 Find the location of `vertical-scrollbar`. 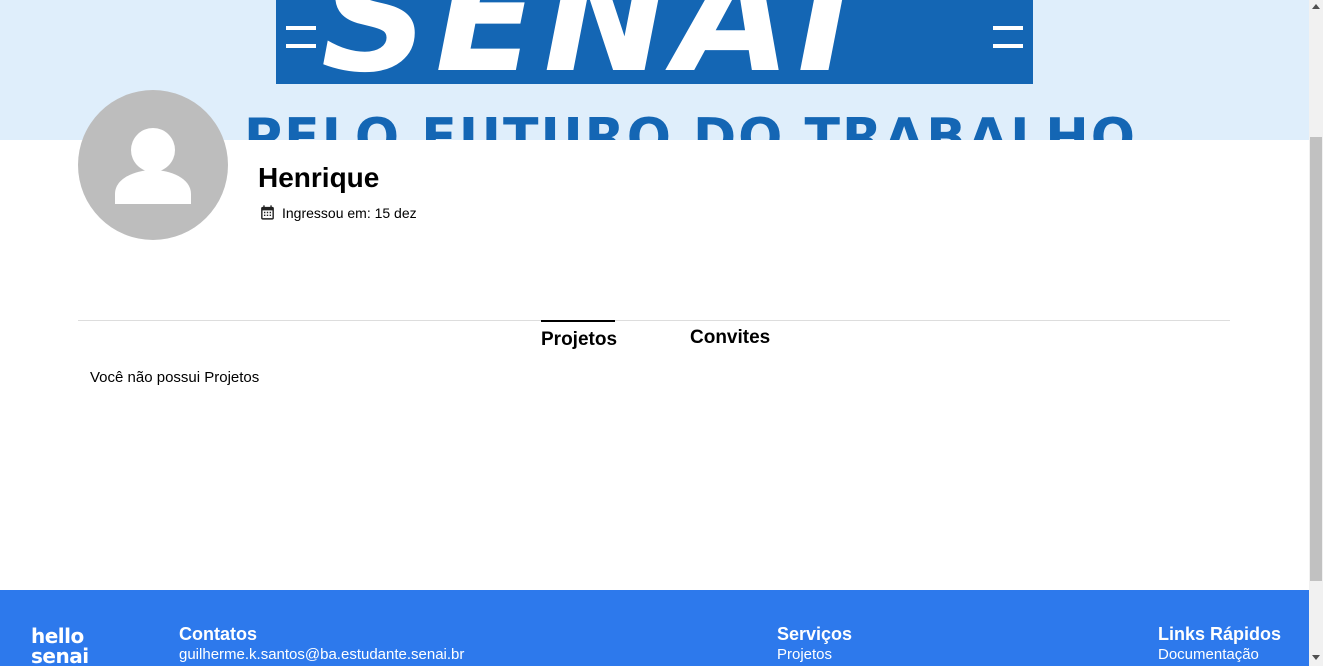

vertical-scrollbar is located at coordinates (1316, 333).